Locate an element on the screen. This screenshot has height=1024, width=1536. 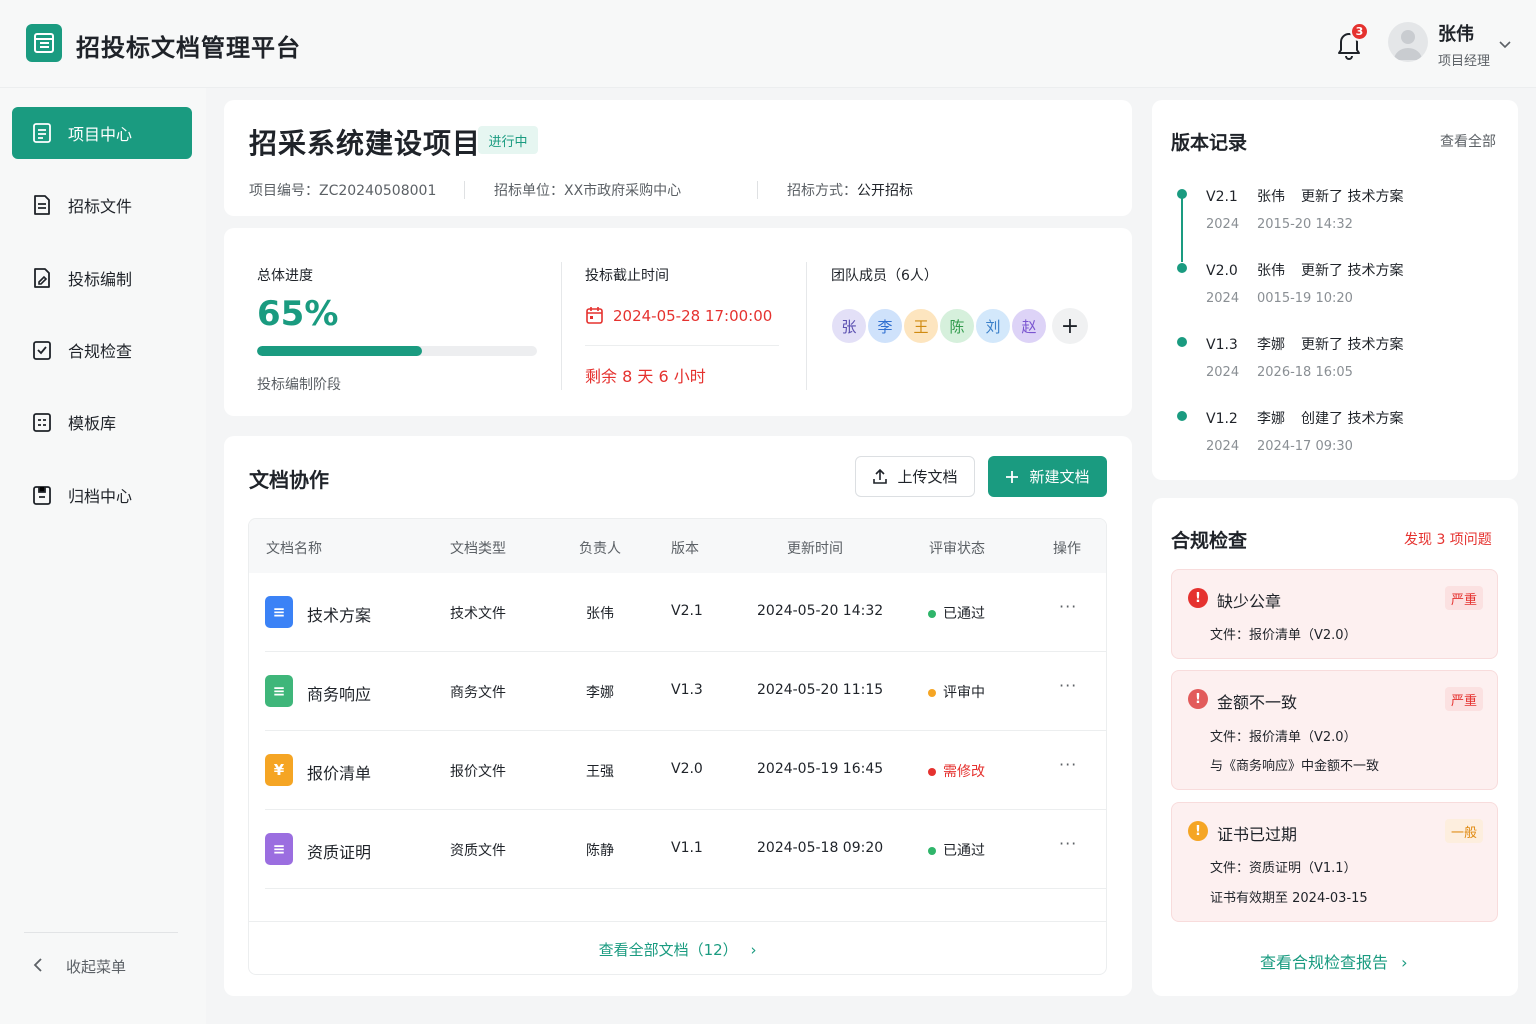
version-time: 2024 0015-19 10:20 is located at coordinates (1279, 298).